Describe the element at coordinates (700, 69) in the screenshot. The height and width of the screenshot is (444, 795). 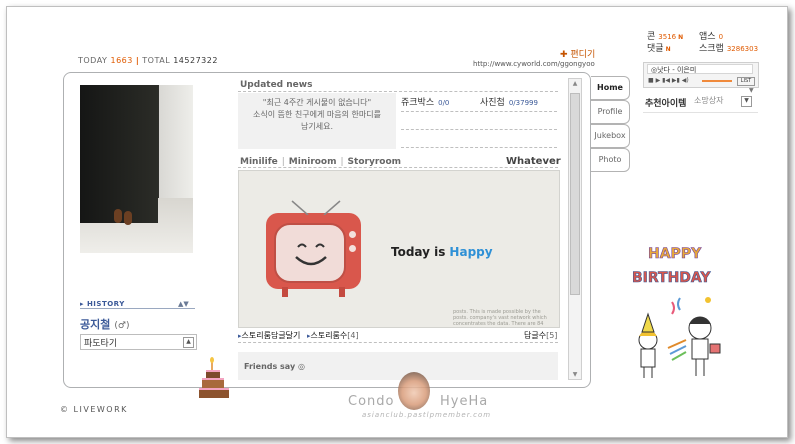
I see `now-playing: ◎낫다 - 이은미` at that location.